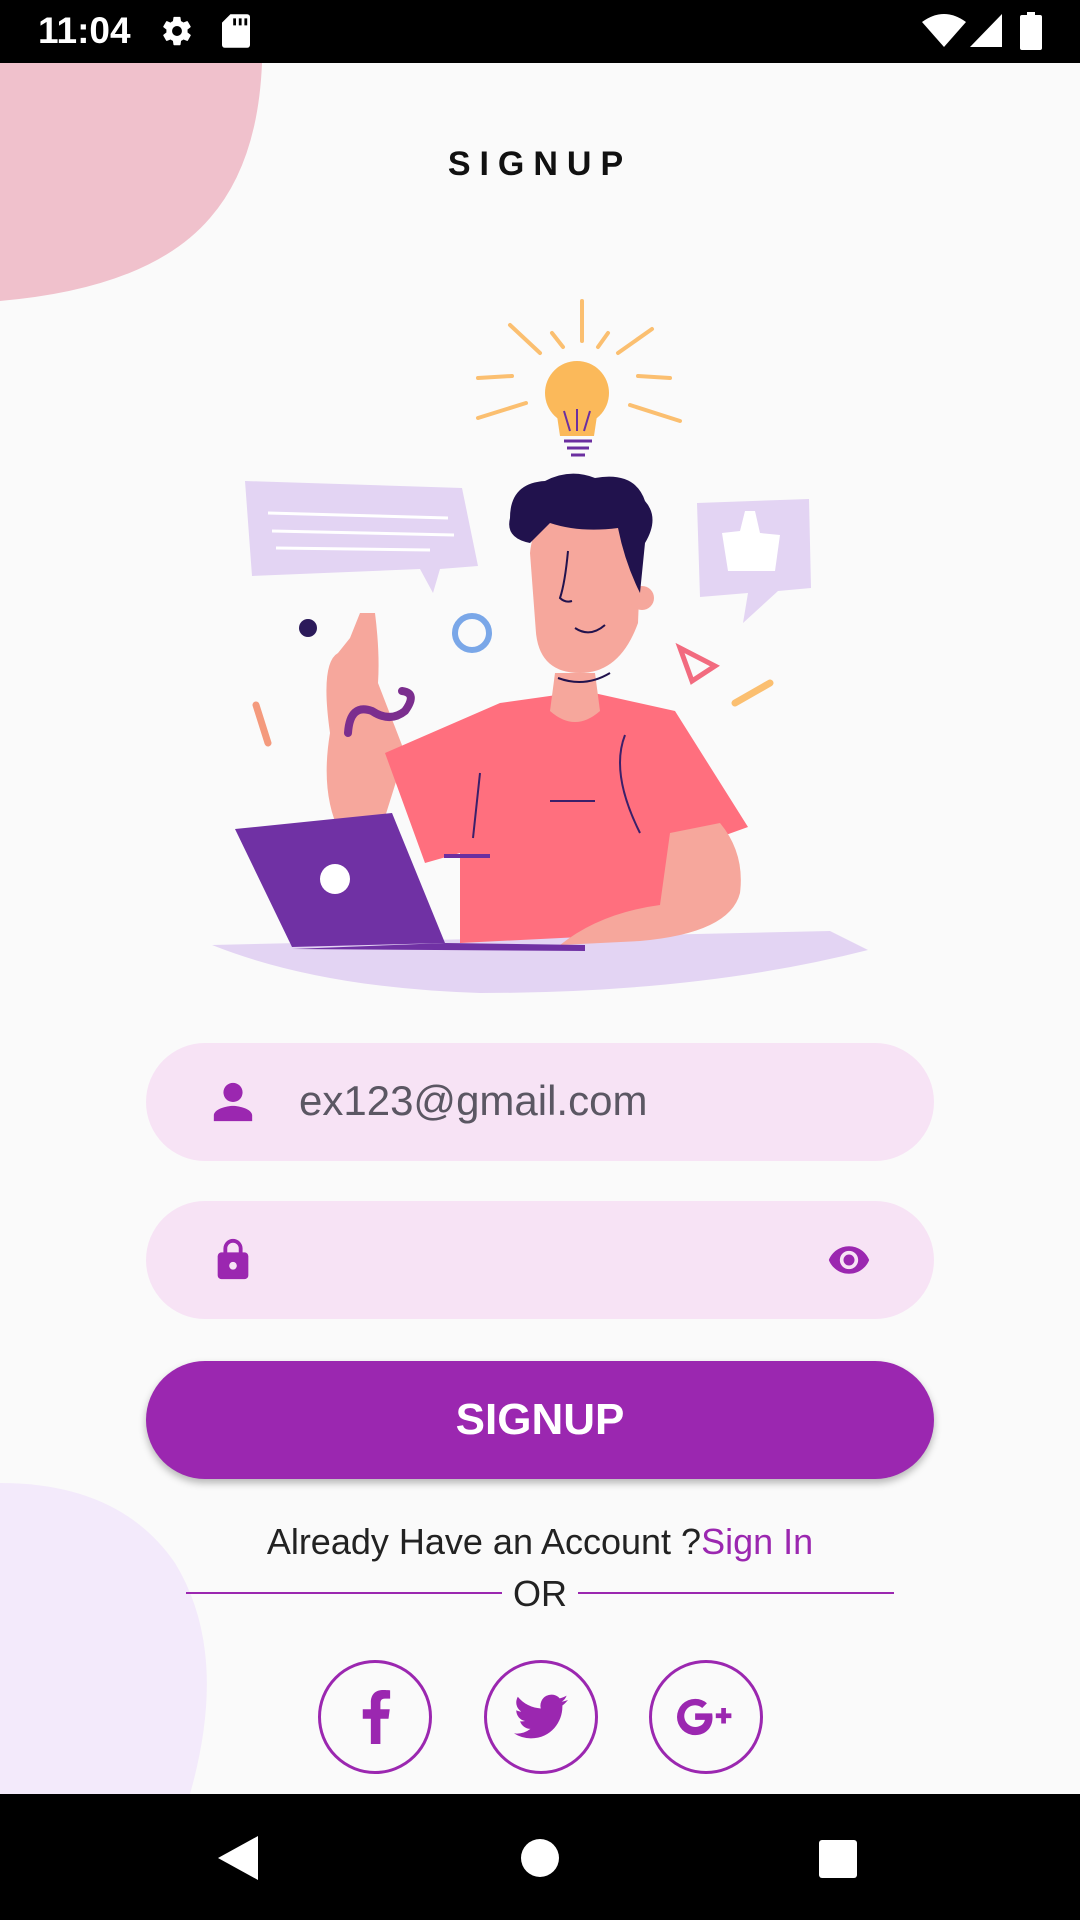 This screenshot has width=1080, height=1920. What do you see at coordinates (484, 1541) in the screenshot?
I see `account-prompt-text: Already Have an Account ?` at bounding box center [484, 1541].